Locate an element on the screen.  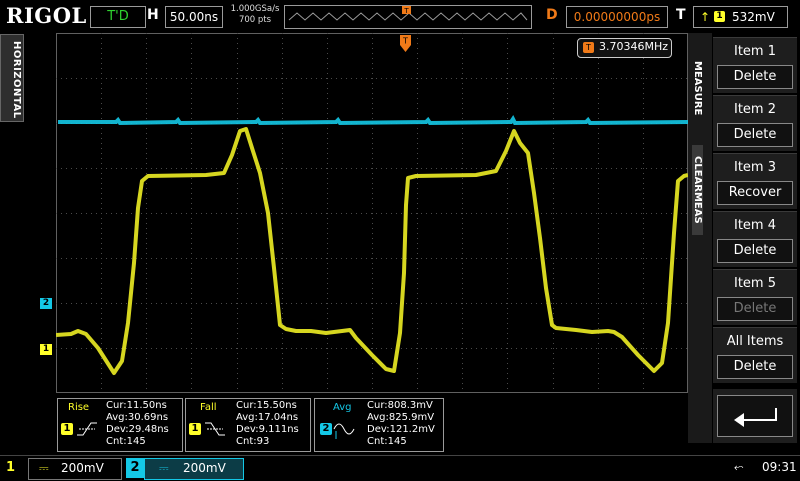
frequency-readout: T 3.70346MHz is located at coordinates (624, 48).